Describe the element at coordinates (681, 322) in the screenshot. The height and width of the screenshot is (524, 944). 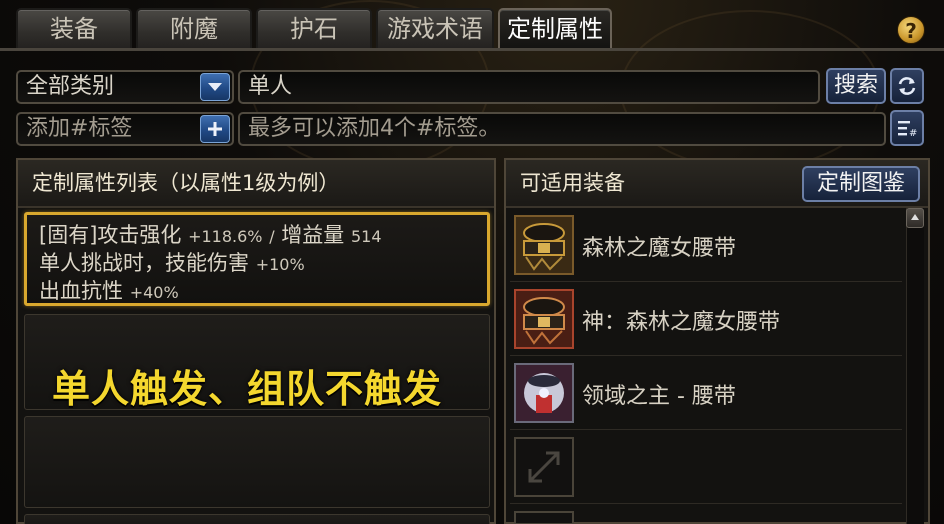
I see `equipment-name: 神：森林之魔女腰带` at that location.